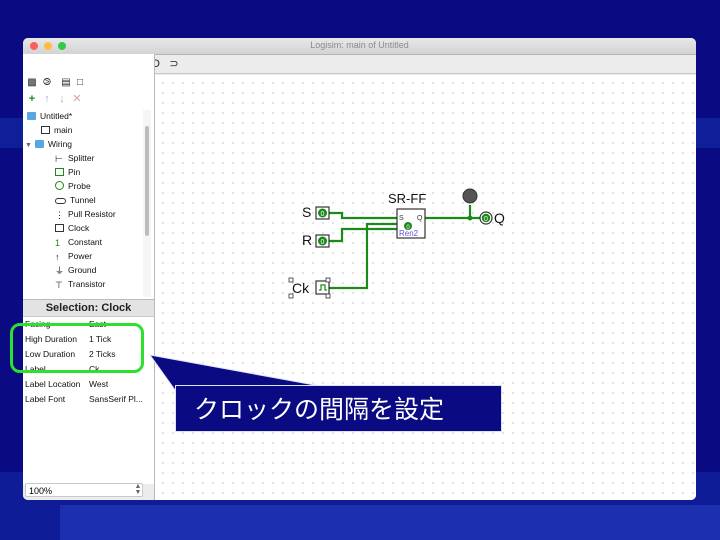  I want to click on callout-pointer, so click(234, 372).